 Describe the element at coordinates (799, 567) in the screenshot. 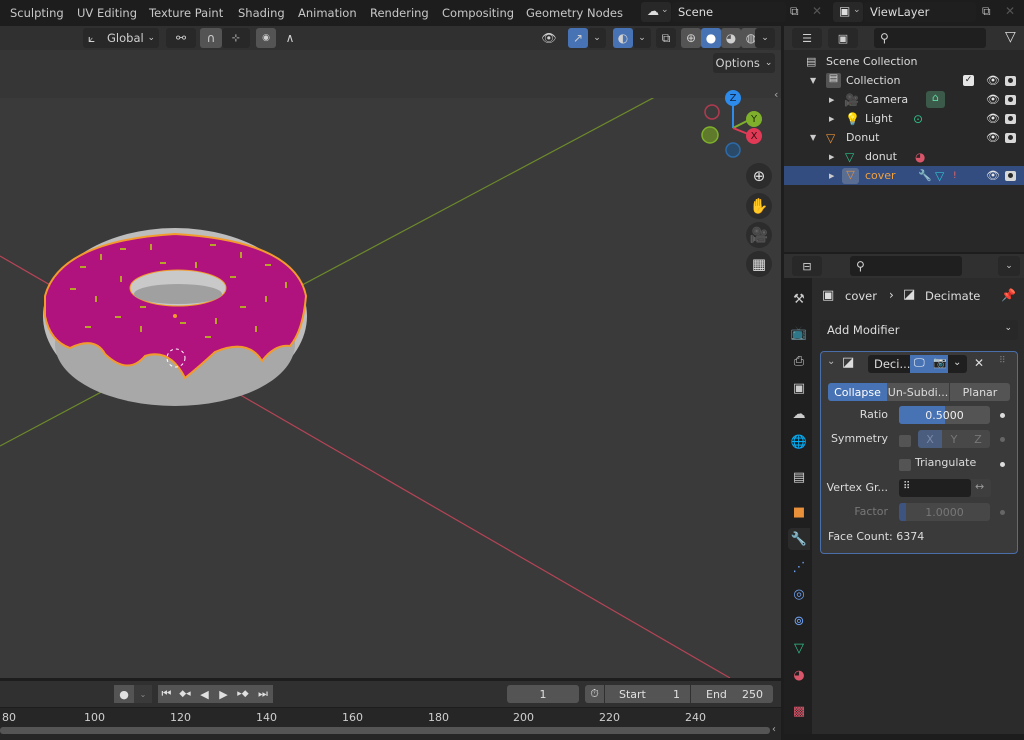

I see `tab-particles: ⋰` at that location.